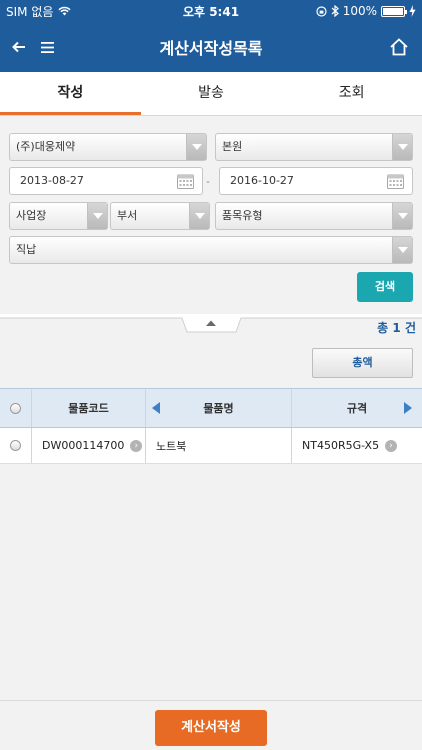 The width and height of the screenshot is (422, 750). Describe the element at coordinates (64, 11) in the screenshot. I see `wifi-icon` at that location.